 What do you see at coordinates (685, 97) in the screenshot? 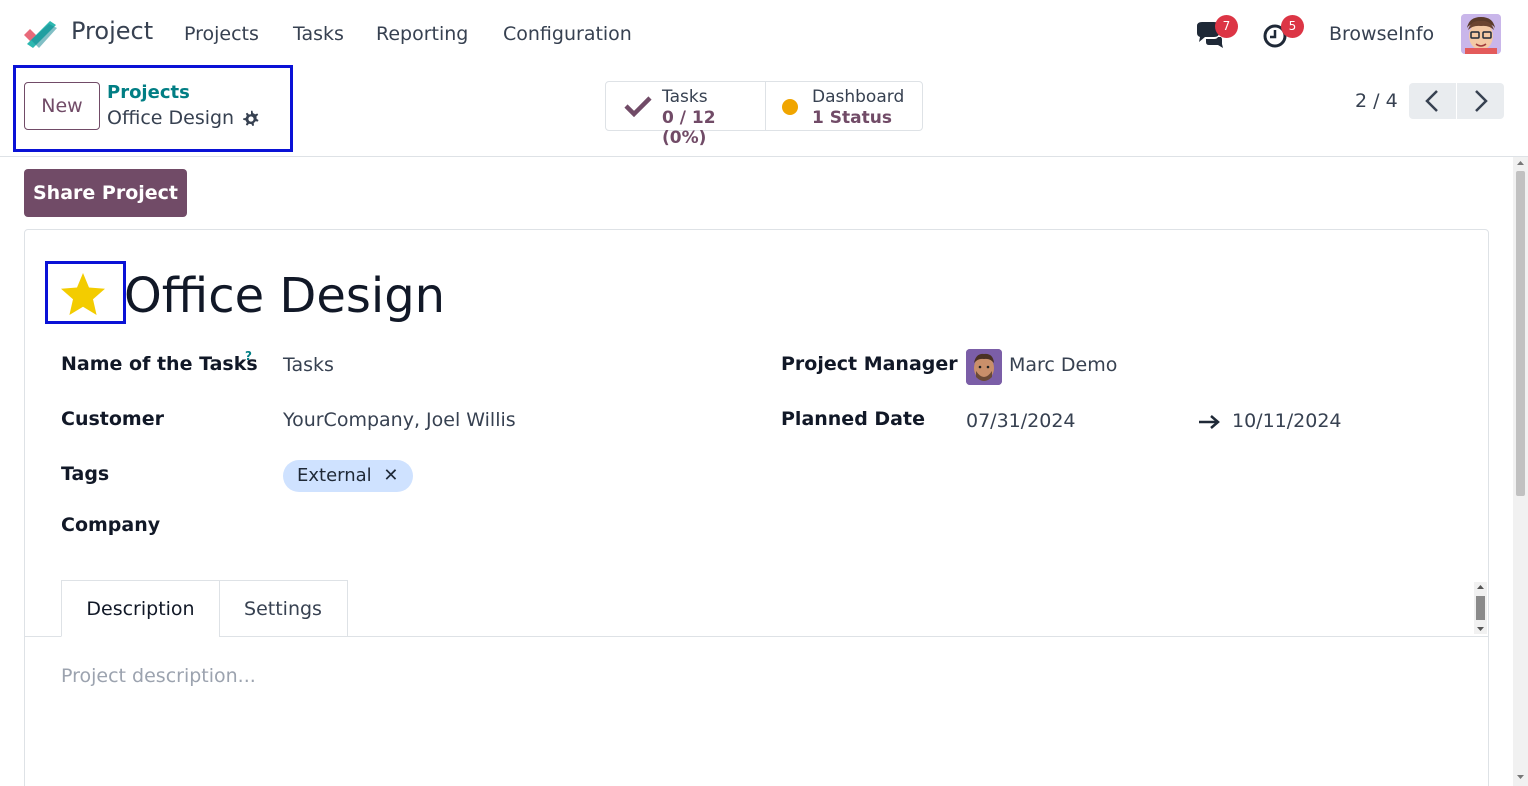
I see `tasks-stat-label: Tasks` at bounding box center [685, 97].